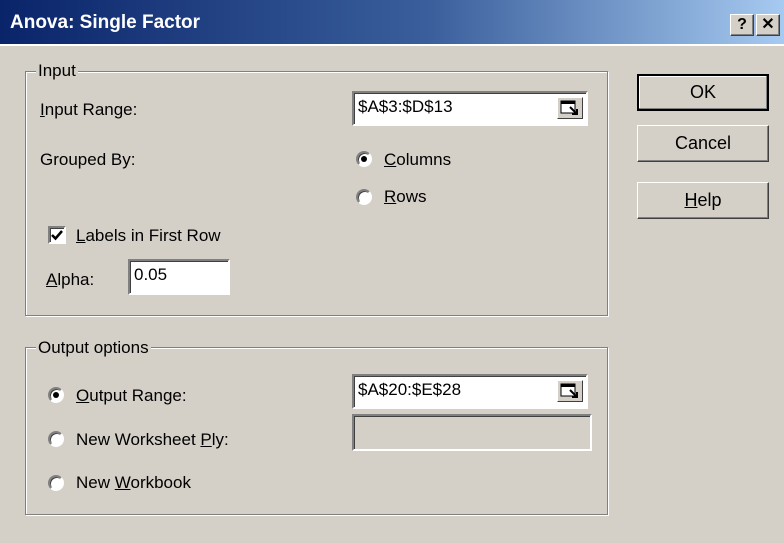  I want to click on input-group-legend: Input, so click(57, 71).